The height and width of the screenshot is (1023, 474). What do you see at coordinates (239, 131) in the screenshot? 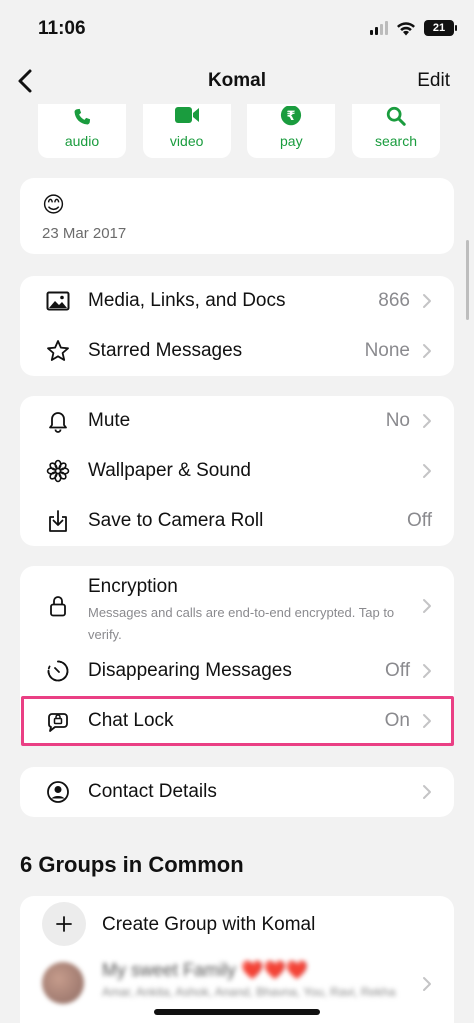
I see `quick-actions: audio video ₹ pay search` at bounding box center [239, 131].